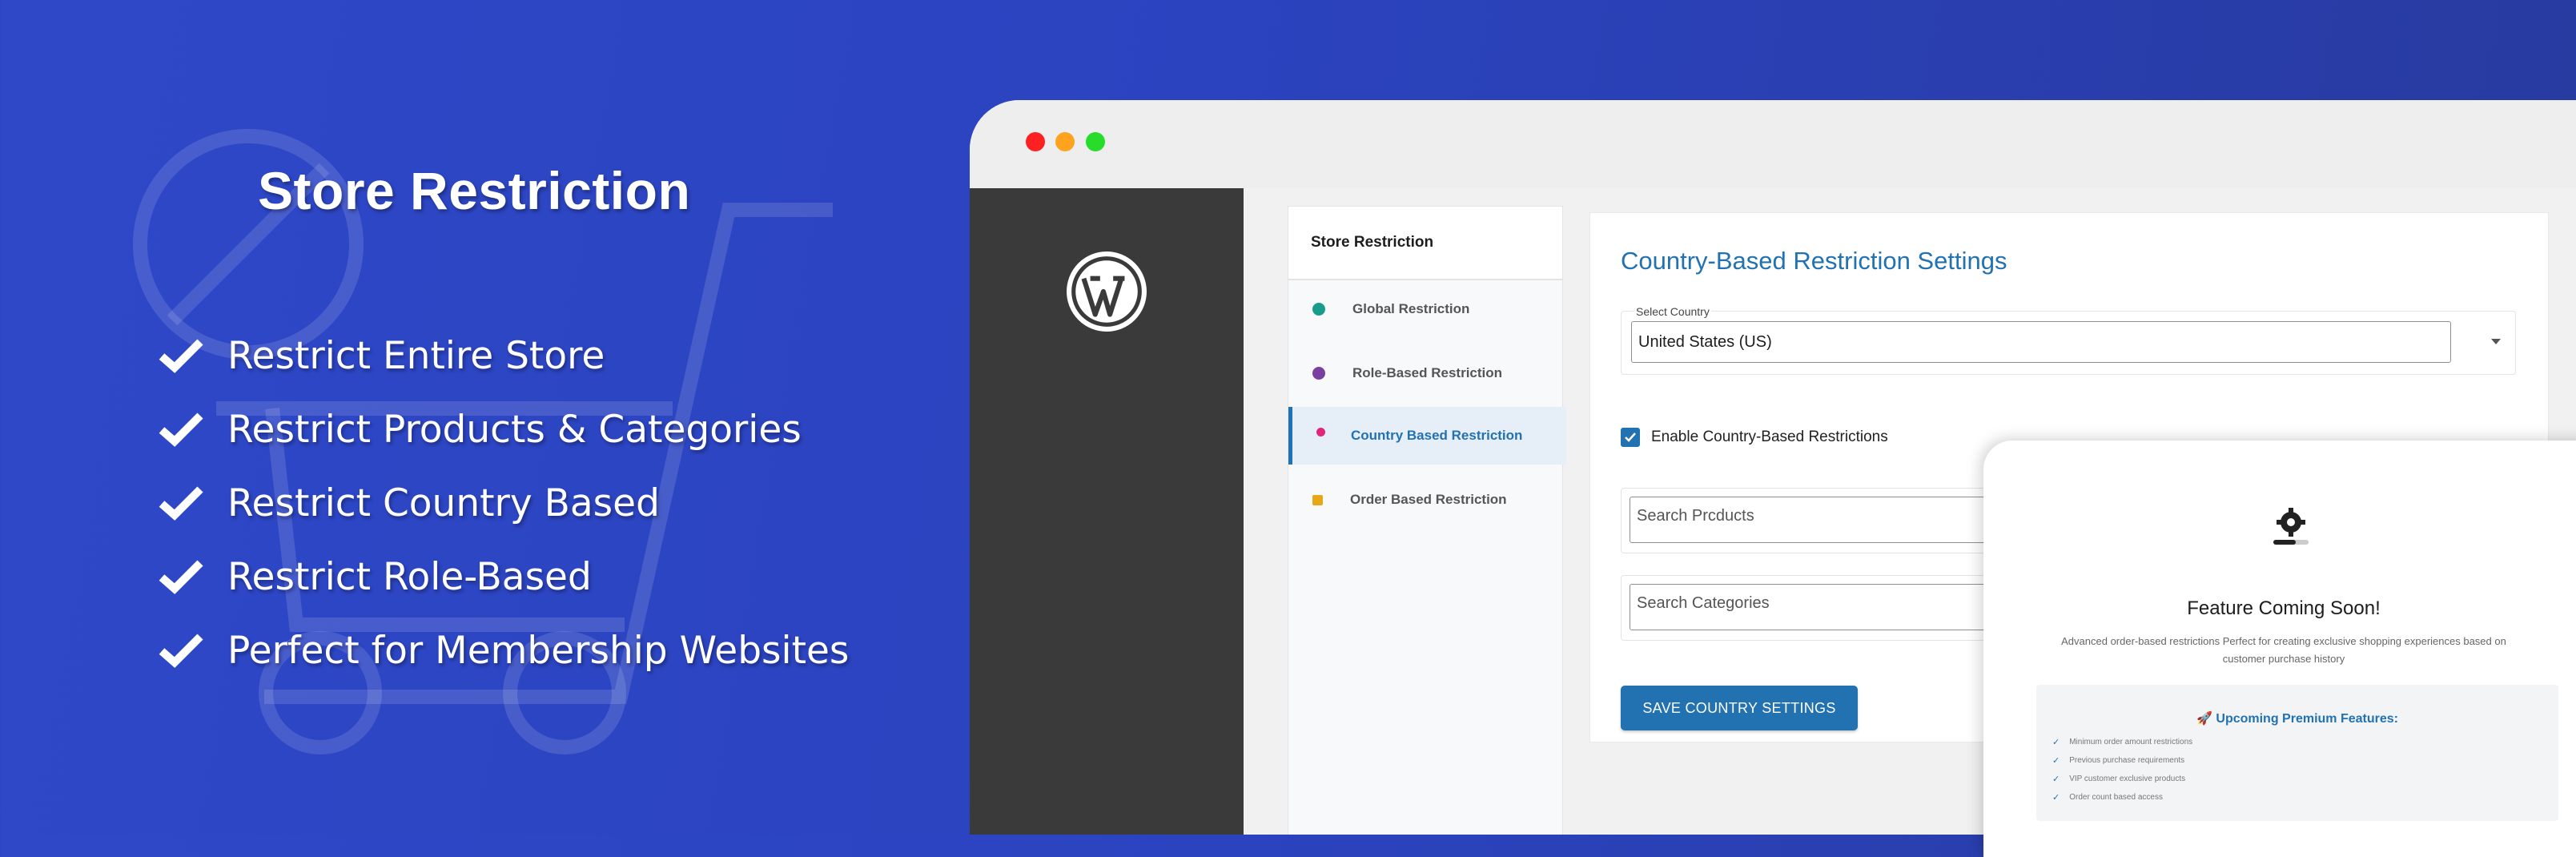  I want to click on feature-label: Restrict Country Based, so click(443, 503).